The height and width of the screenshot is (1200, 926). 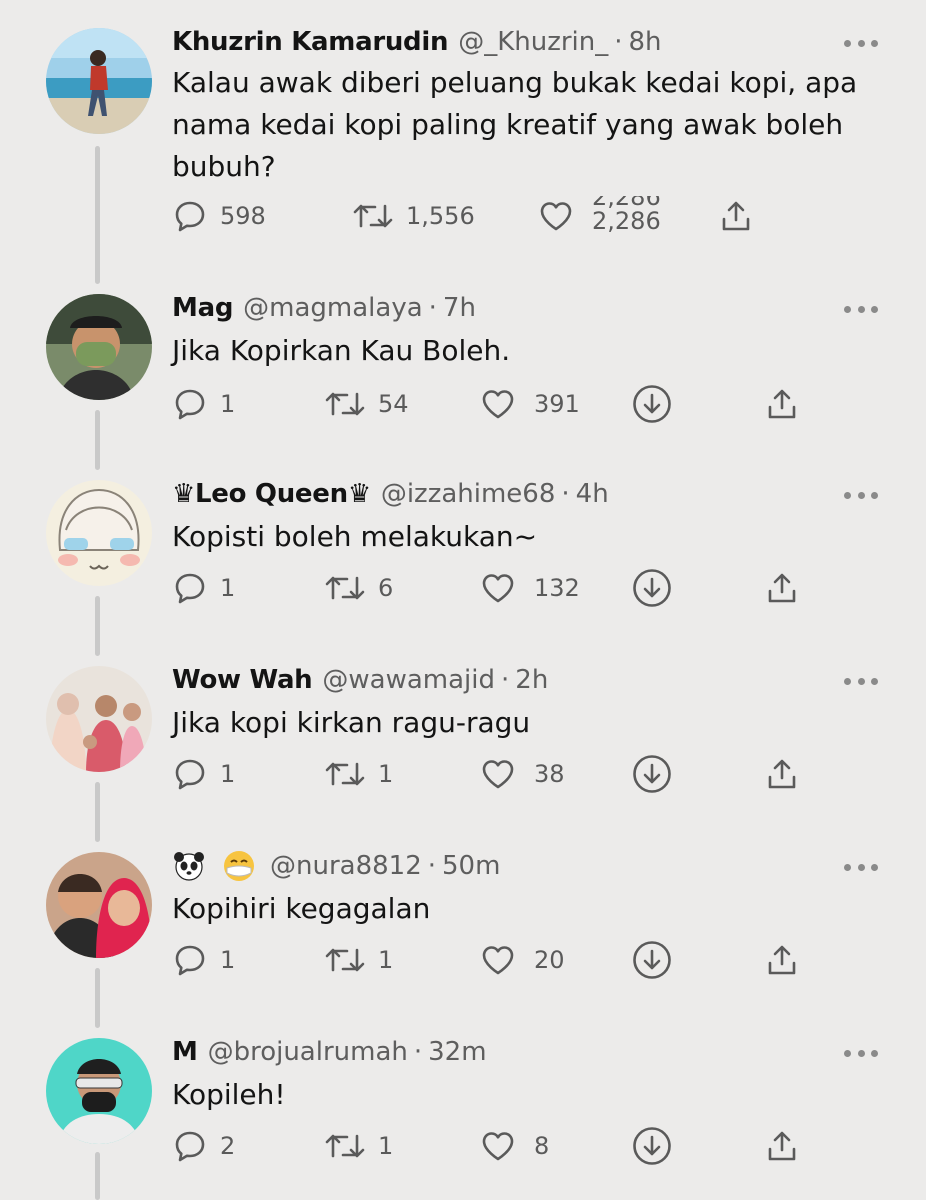 What do you see at coordinates (346, 866) in the screenshot?
I see `author-handle: @nura8812` at bounding box center [346, 866].